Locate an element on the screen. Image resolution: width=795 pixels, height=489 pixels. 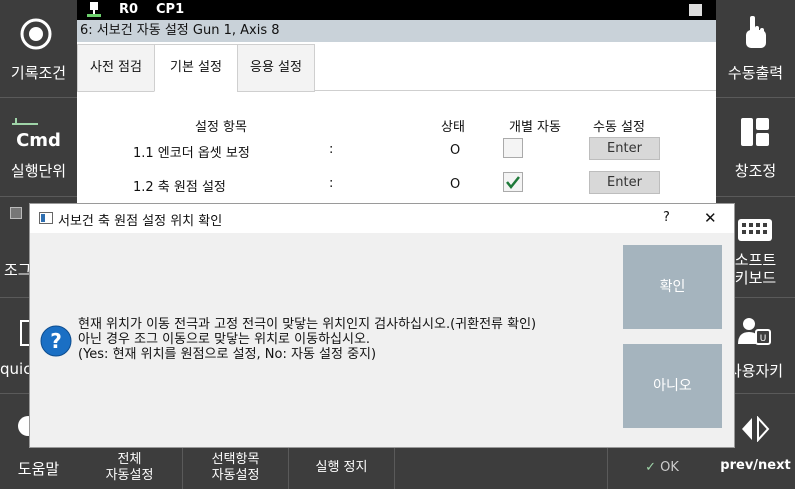
window-title: 6: 서보건 자동 설정 Gun 1, Axis 8 is located at coordinates (180, 30).